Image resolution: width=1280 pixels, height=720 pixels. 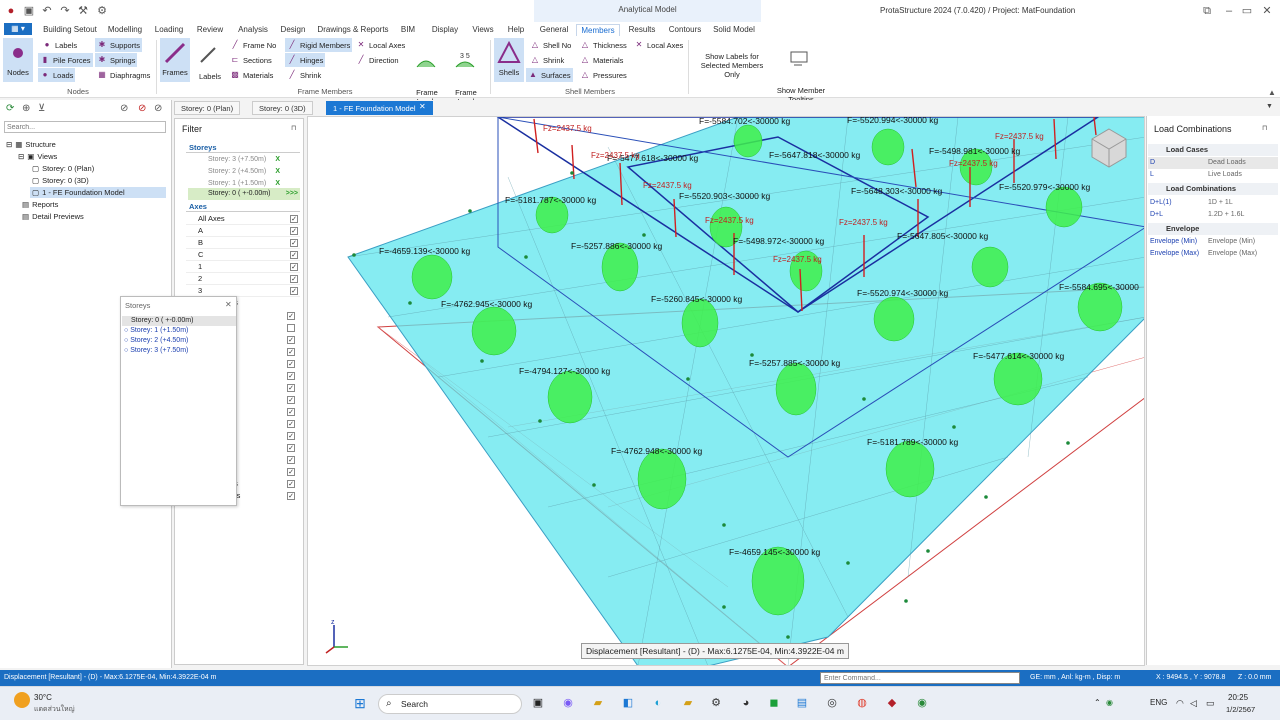 What do you see at coordinates (1207, 11) in the screenshot?
I see `restore-layout-icon: ⧉` at bounding box center [1207, 11].